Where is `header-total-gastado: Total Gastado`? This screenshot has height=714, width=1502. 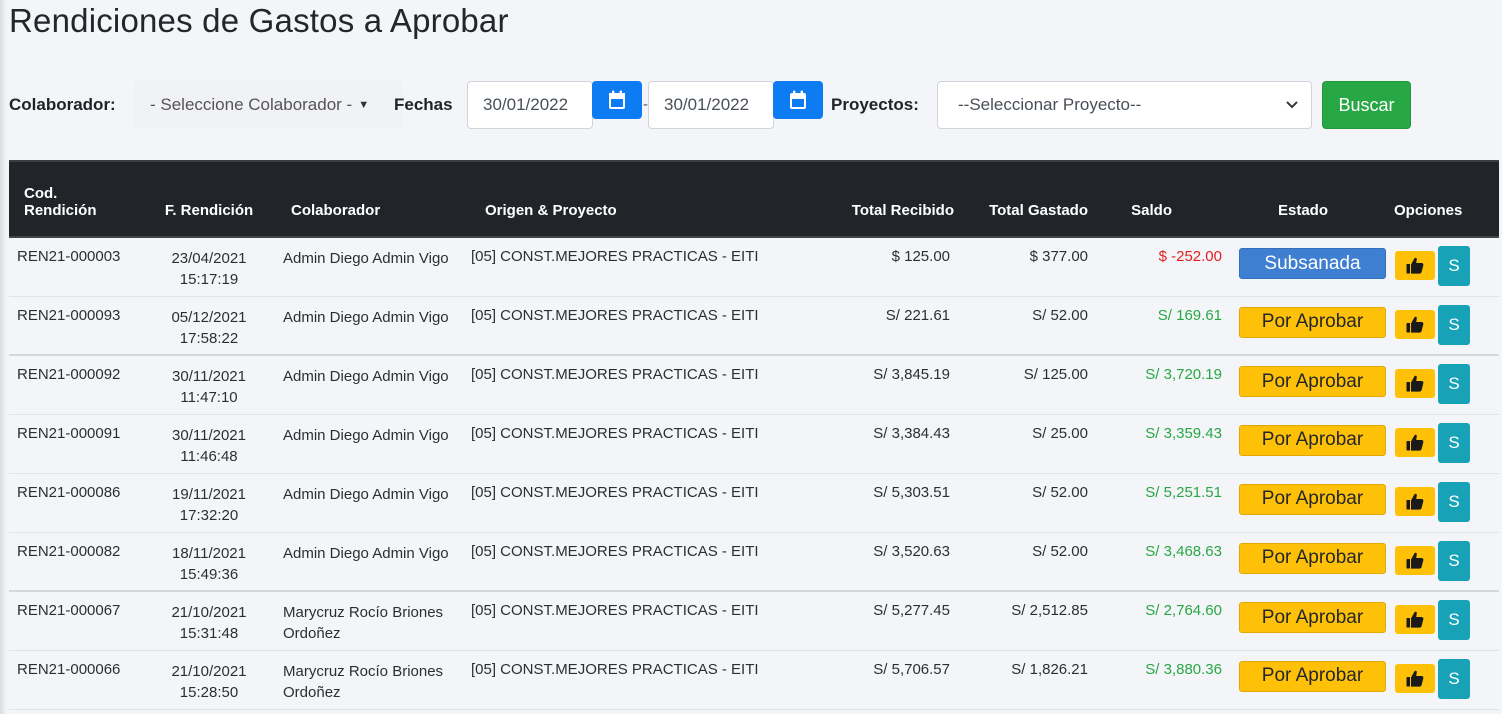
header-total-gastado: Total Gastado is located at coordinates (1021, 199).